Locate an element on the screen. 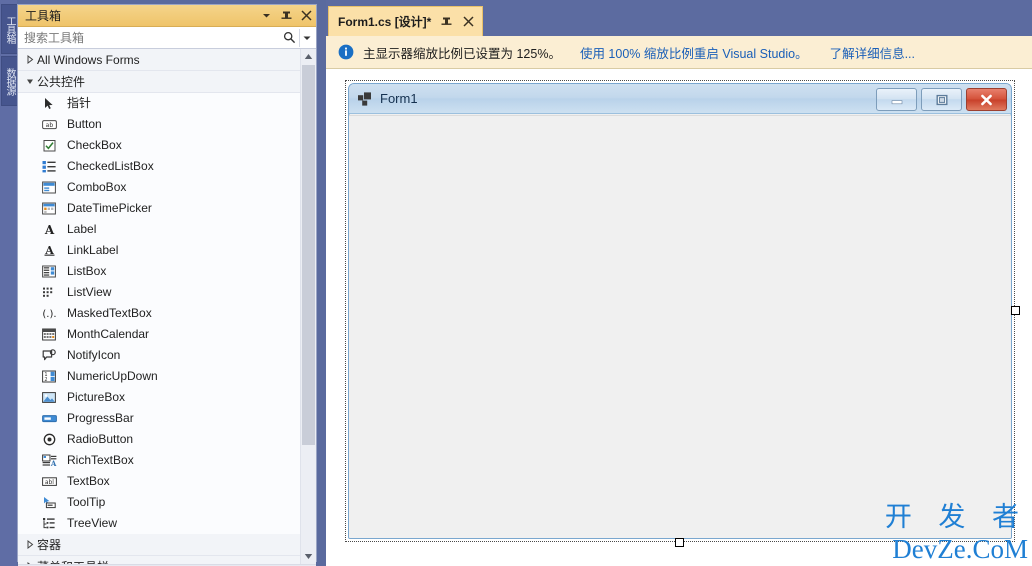 The height and width of the screenshot is (566, 1032). toolbox-item-label-control: A Label is located at coordinates (159, 229).